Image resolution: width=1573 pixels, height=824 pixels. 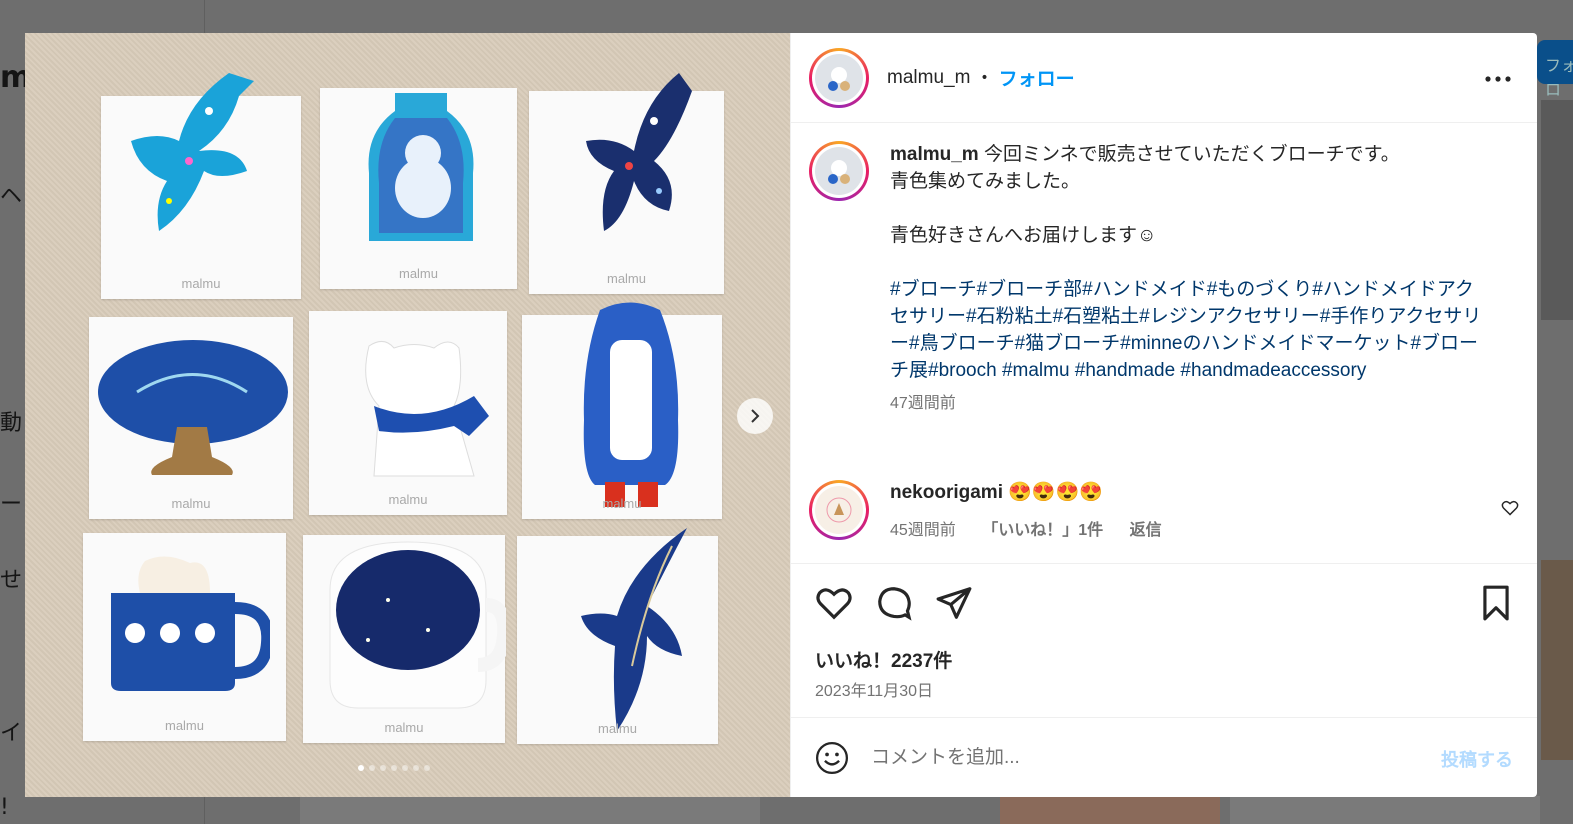 What do you see at coordinates (11, 580) in the screenshot?
I see `background-fragment: せ` at bounding box center [11, 580].